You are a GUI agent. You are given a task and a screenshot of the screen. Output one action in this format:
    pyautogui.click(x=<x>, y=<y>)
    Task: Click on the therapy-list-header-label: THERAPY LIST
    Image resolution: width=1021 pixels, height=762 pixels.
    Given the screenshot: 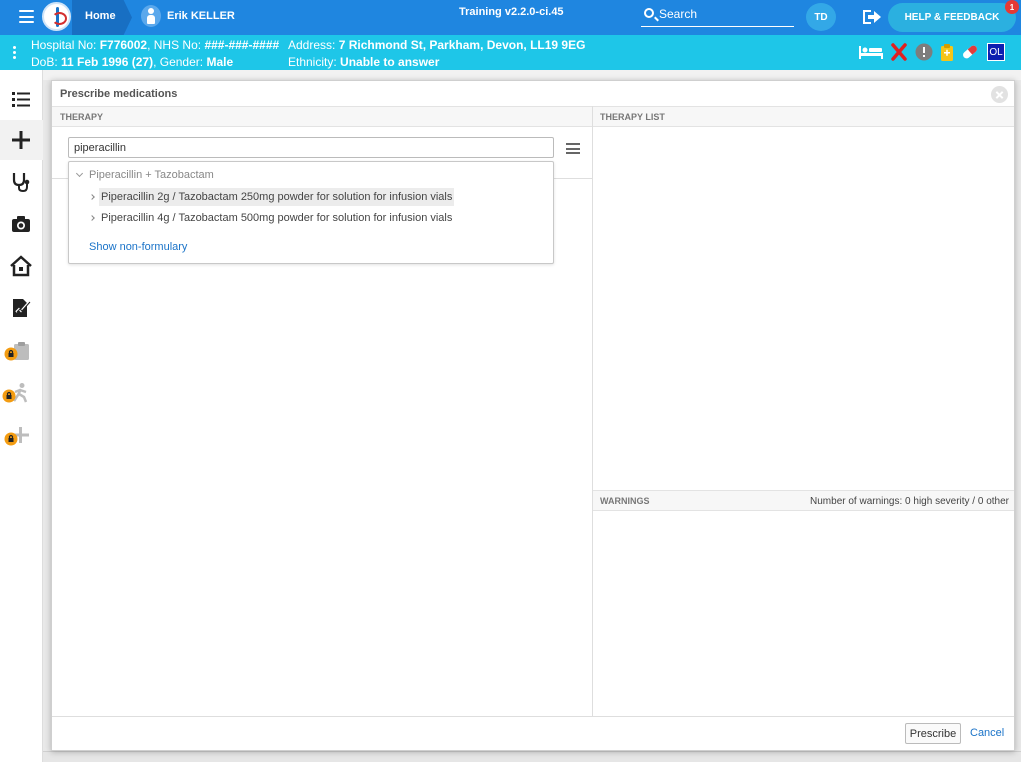 What is the action you would take?
    pyautogui.click(x=632, y=117)
    